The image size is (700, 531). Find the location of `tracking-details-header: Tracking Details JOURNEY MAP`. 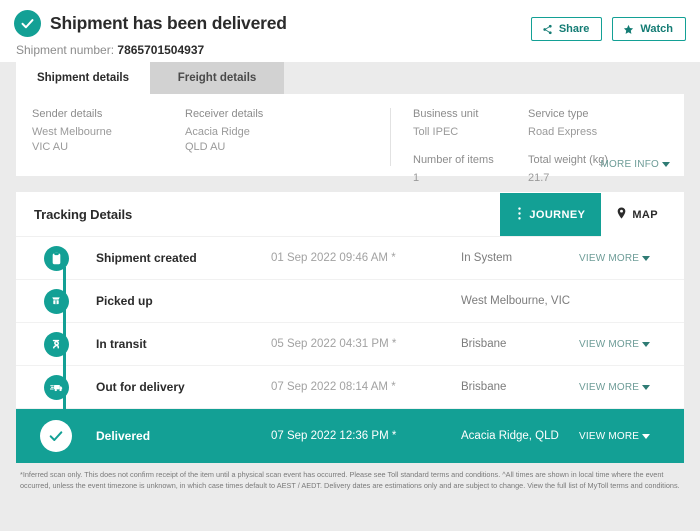

tracking-details-header: Tracking Details JOURNEY MAP is located at coordinates (350, 214).